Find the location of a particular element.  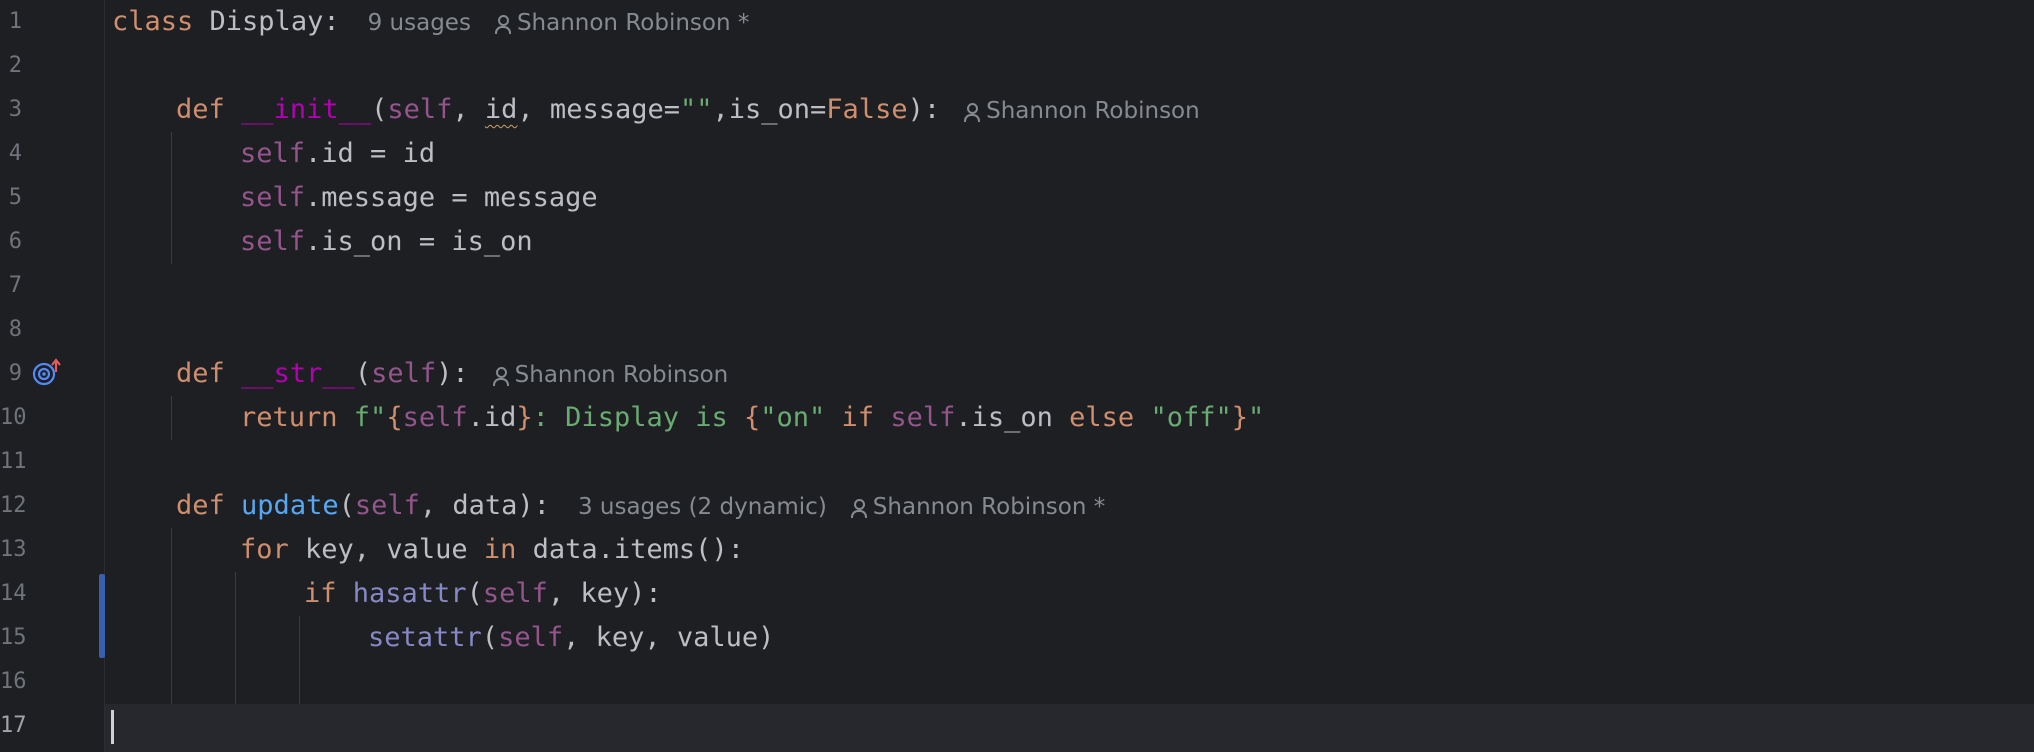

override-method-icon is located at coordinates (47, 373).